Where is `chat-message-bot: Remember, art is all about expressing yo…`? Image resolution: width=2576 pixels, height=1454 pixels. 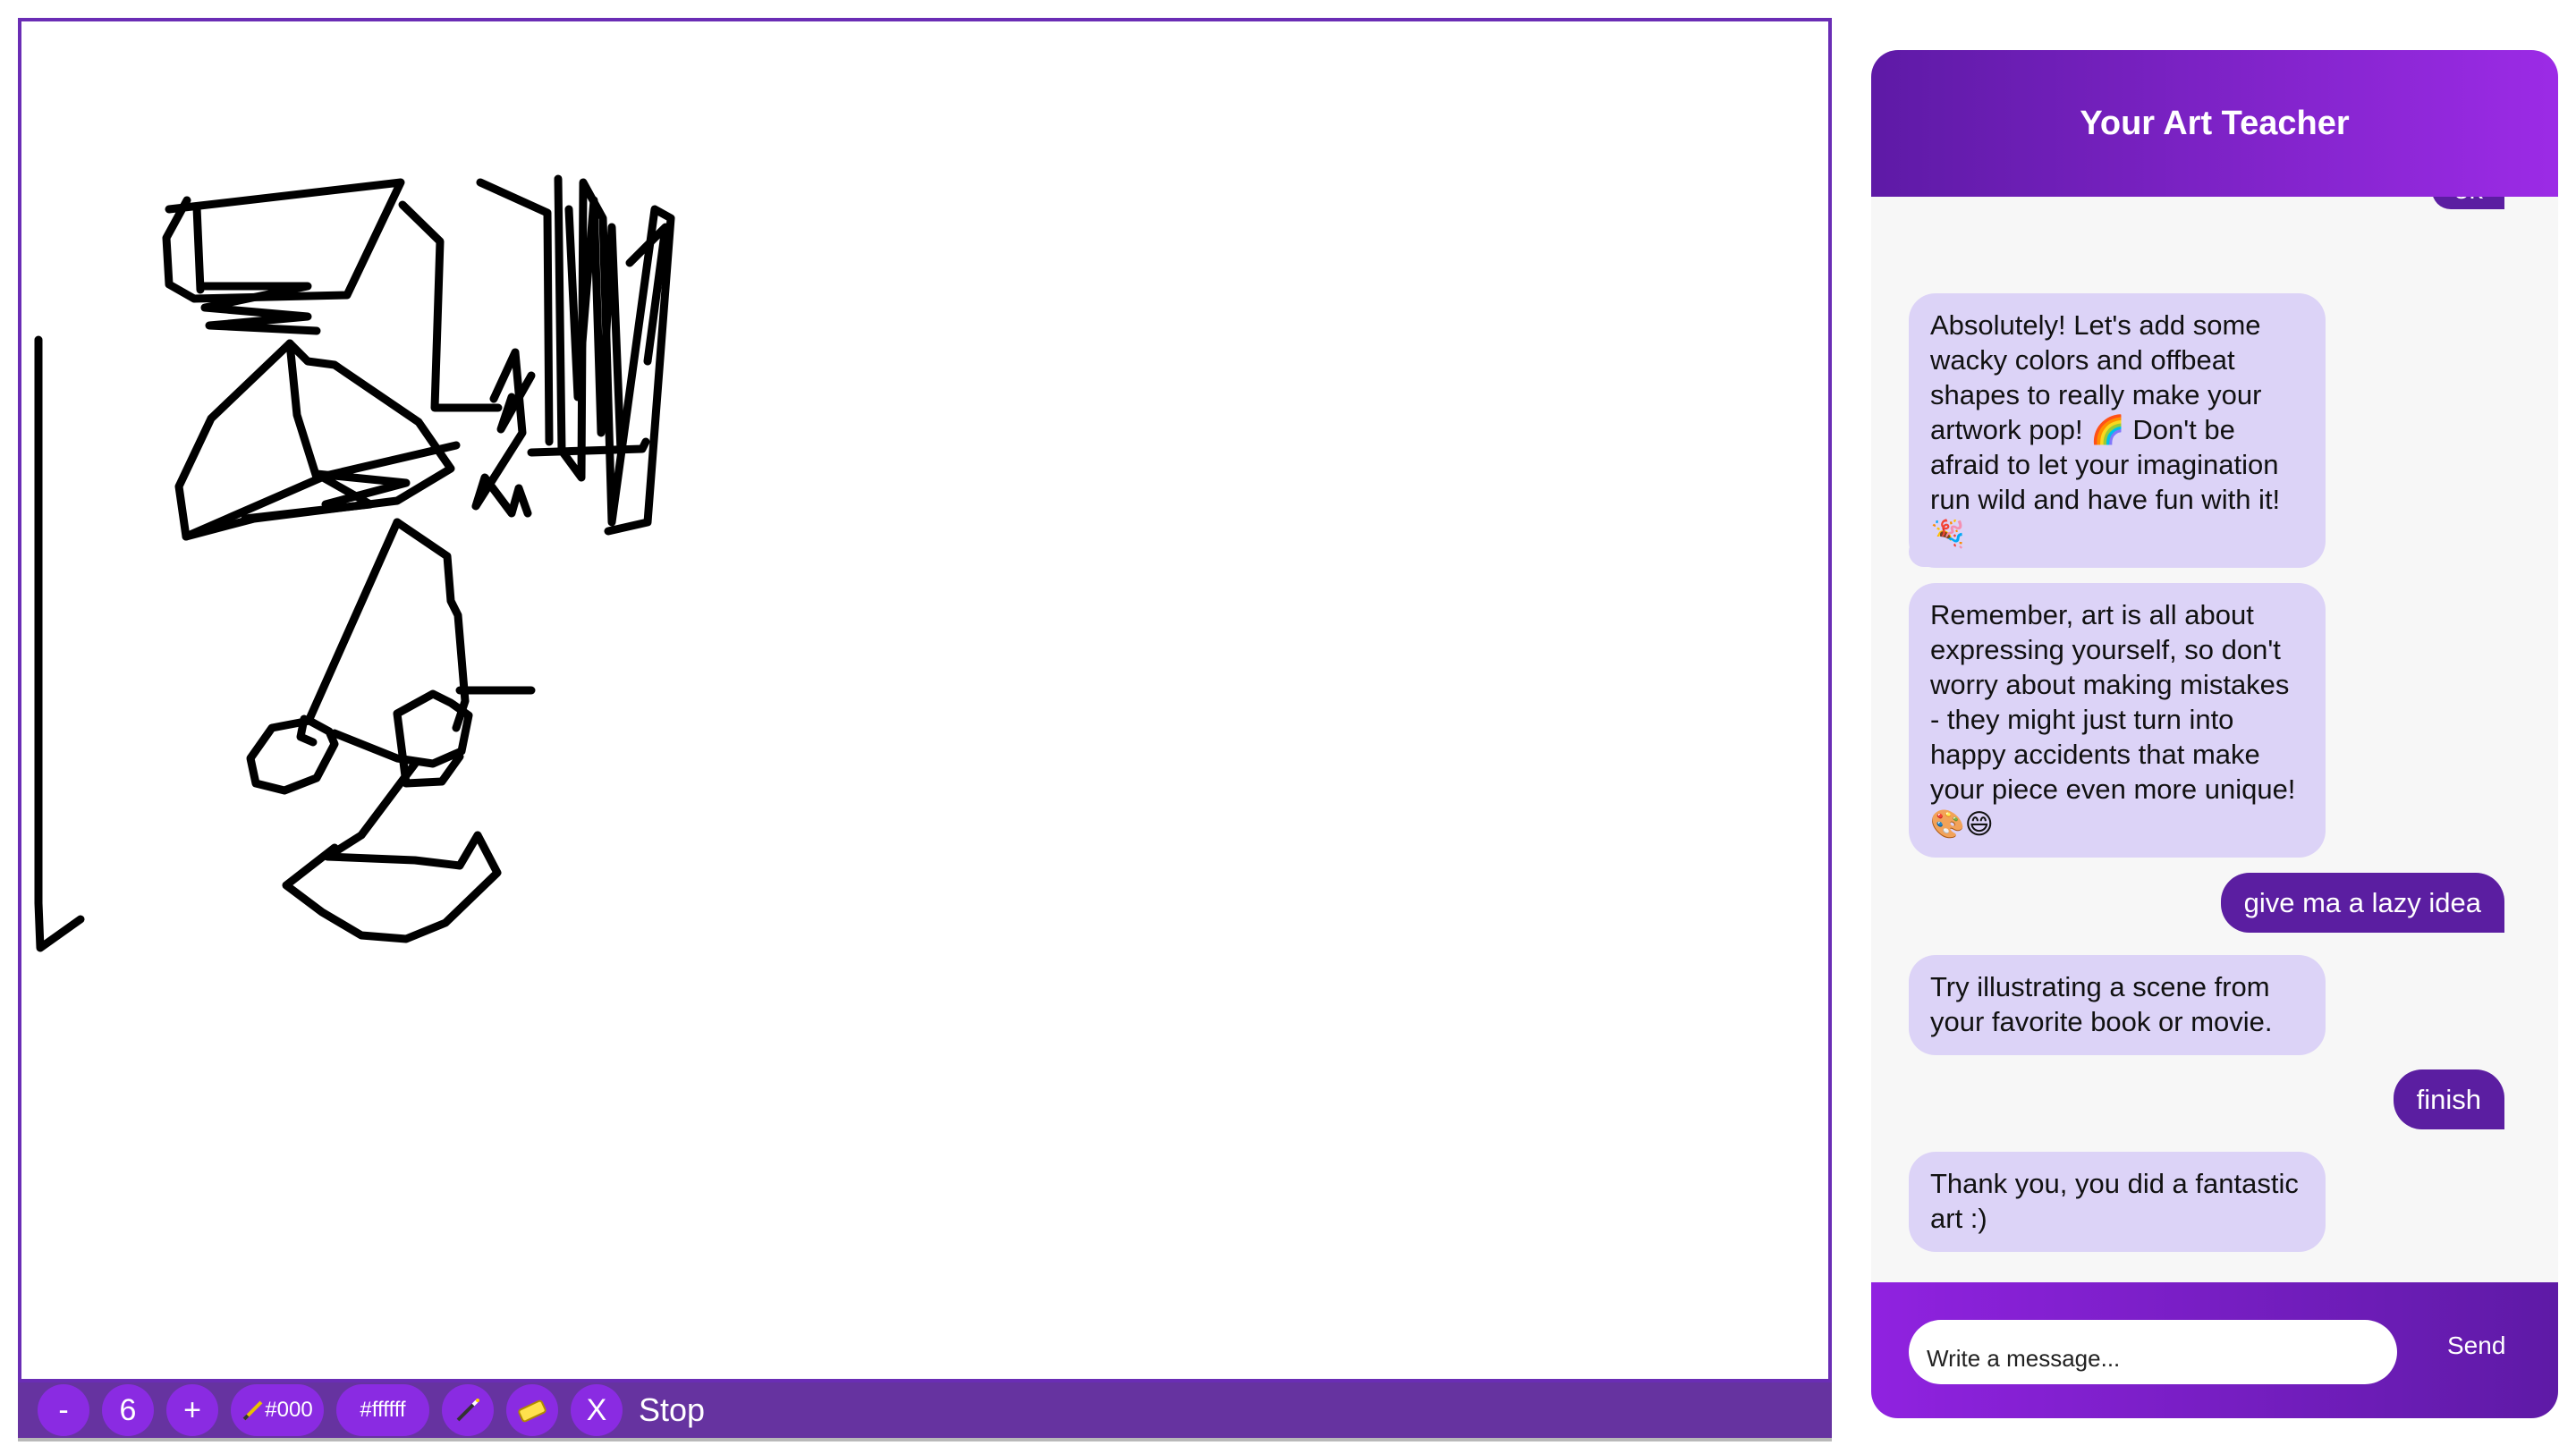 chat-message-bot: Remember, art is all about expressing yo… is located at coordinates (2117, 720).